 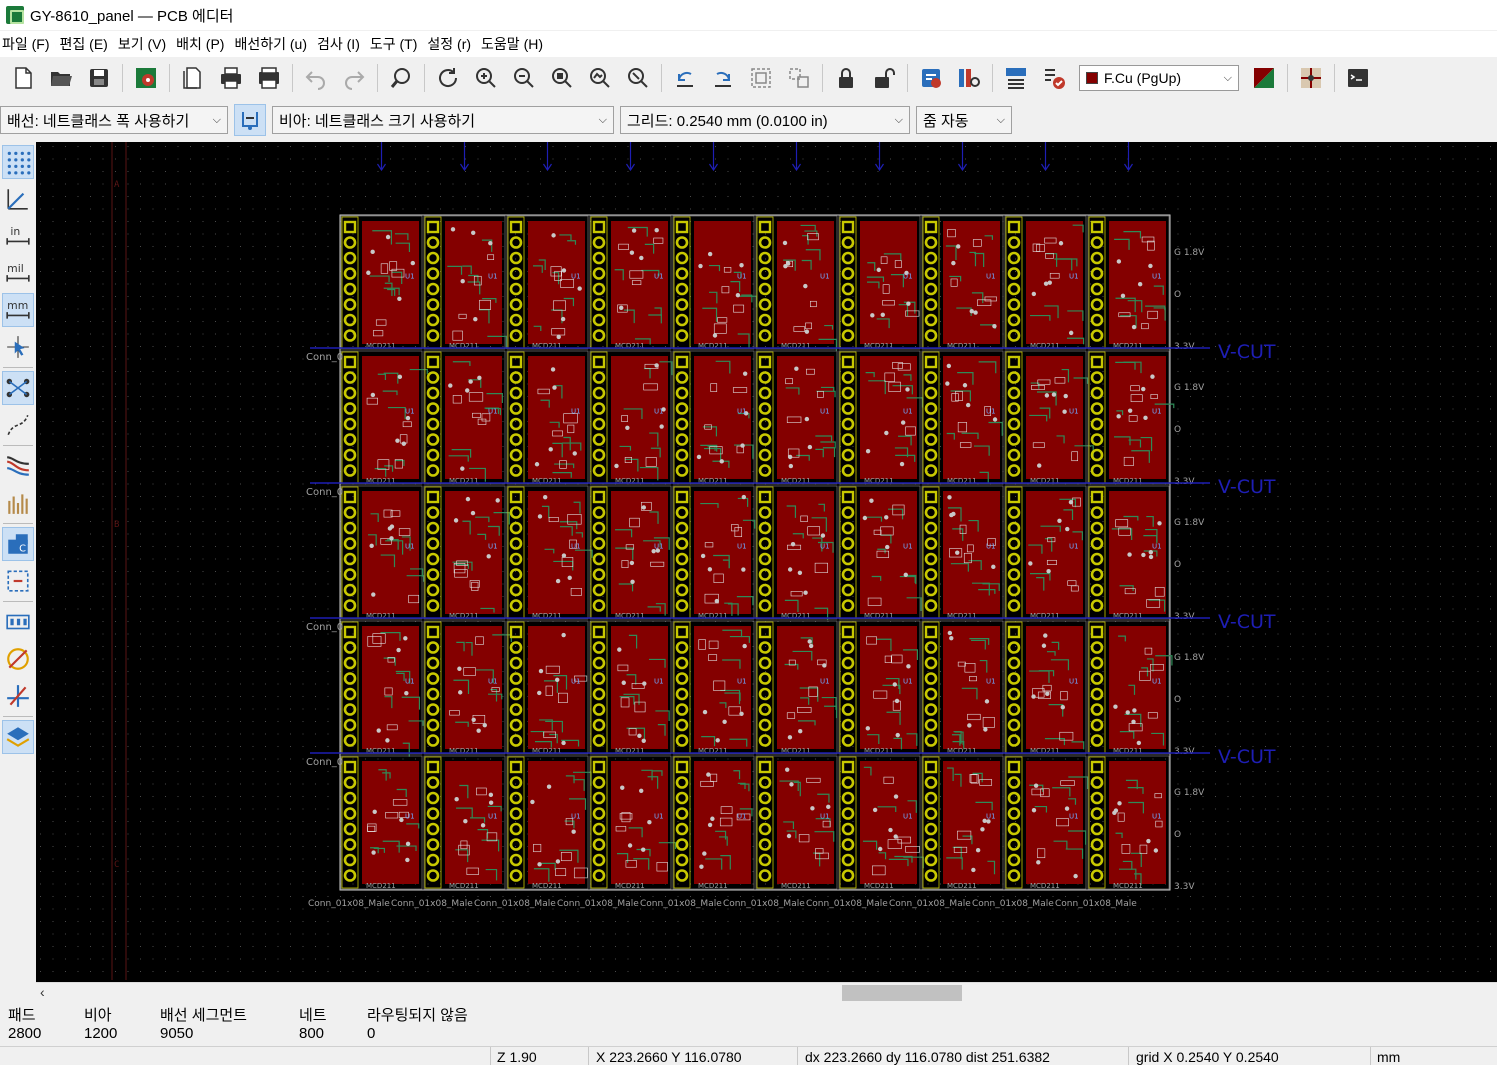 What do you see at coordinates (685, 78) in the screenshot?
I see `rotate-ccw-icon` at bounding box center [685, 78].